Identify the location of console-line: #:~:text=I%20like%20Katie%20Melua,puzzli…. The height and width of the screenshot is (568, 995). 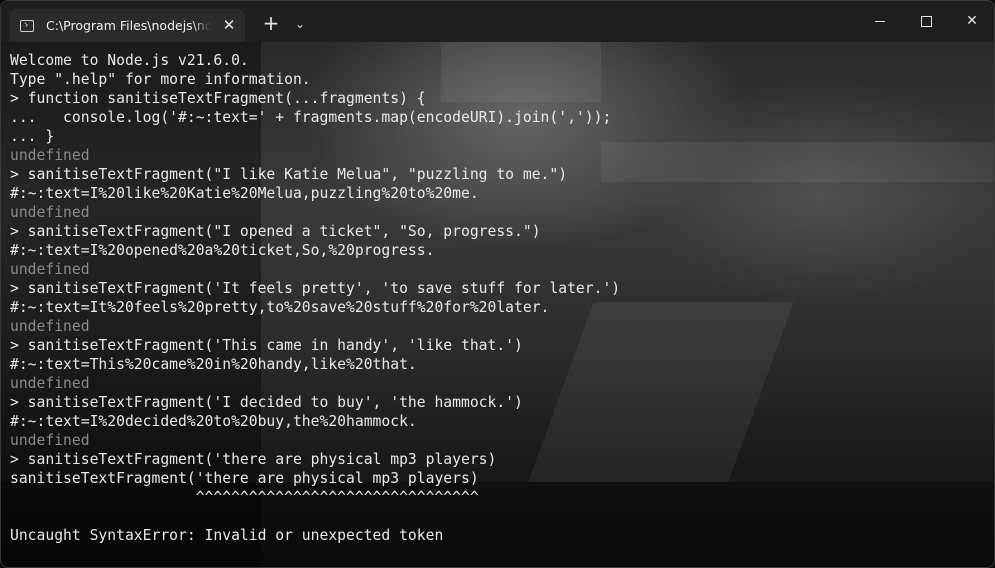
(244, 193).